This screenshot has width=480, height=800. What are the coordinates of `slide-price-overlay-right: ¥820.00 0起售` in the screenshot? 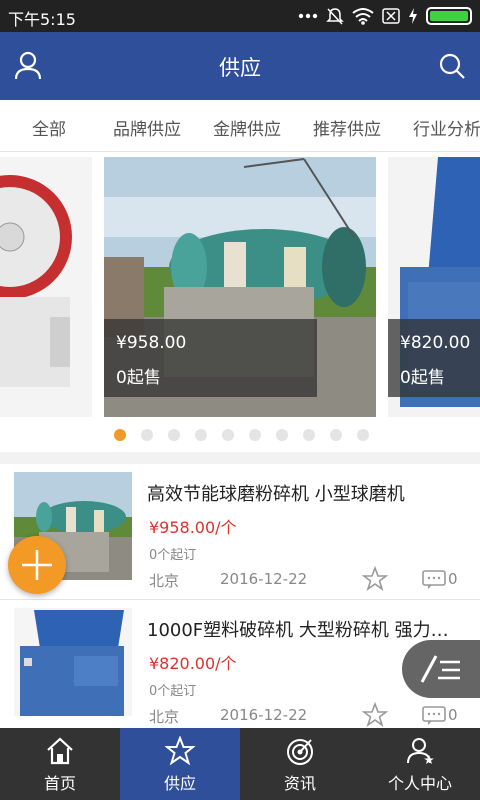 It's located at (434, 358).